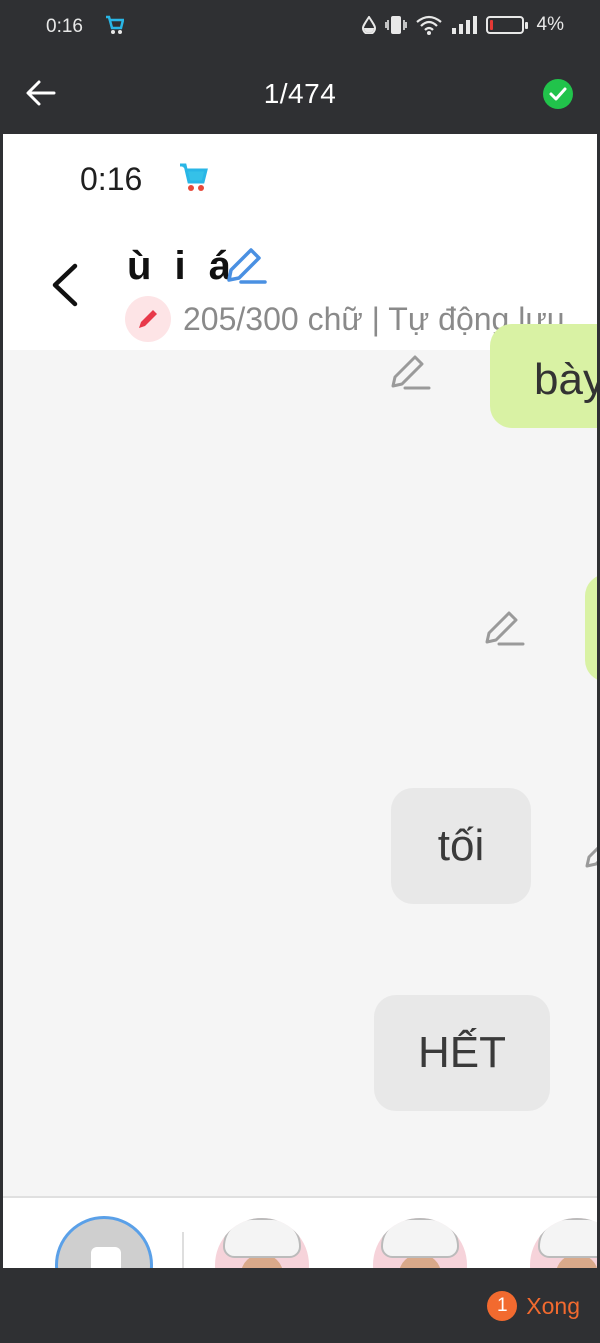  What do you see at coordinates (183, 1250) in the screenshot?
I see `divider` at bounding box center [183, 1250].